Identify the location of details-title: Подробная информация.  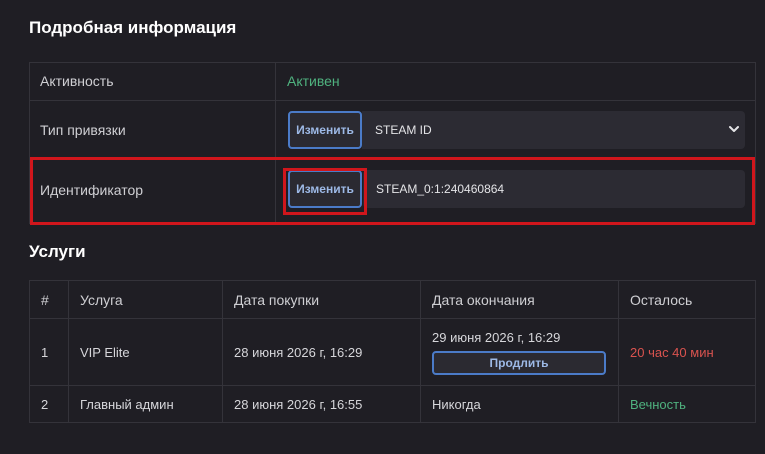
(133, 27).